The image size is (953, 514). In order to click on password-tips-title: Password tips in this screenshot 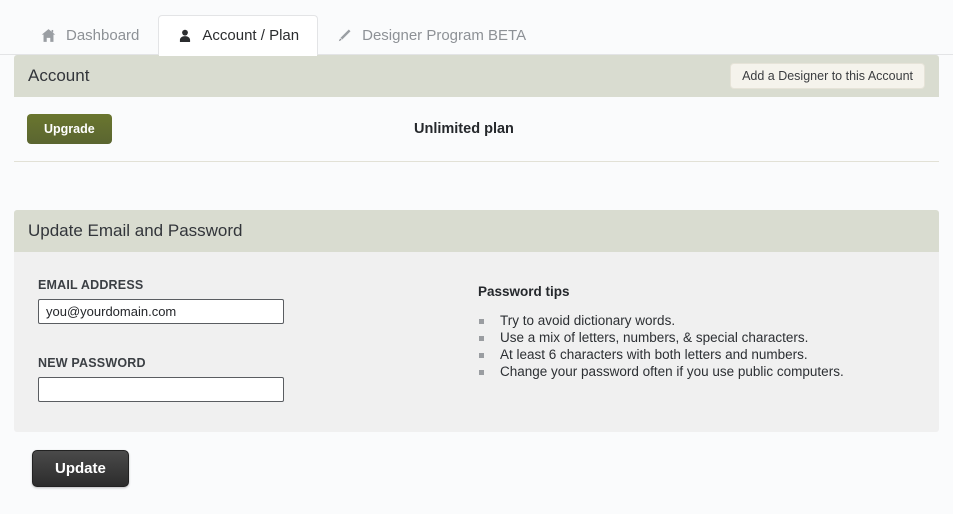, I will do `click(524, 291)`.